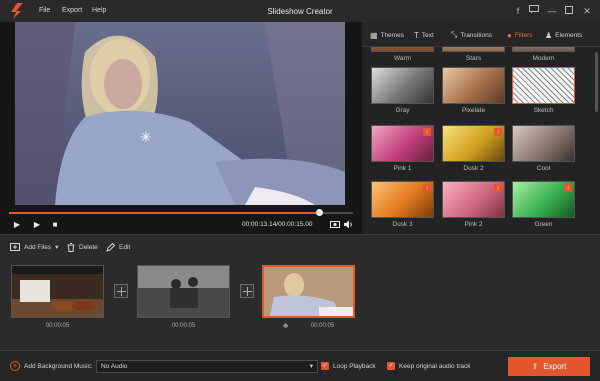 The height and width of the screenshot is (381, 600). I want to click on export-button: ⇪ Export, so click(549, 366).